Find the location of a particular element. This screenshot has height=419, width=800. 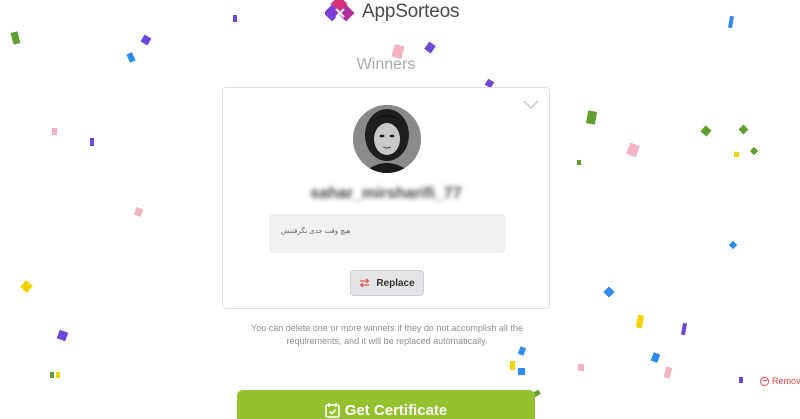

replace-button-label: Replace is located at coordinates (395, 283).